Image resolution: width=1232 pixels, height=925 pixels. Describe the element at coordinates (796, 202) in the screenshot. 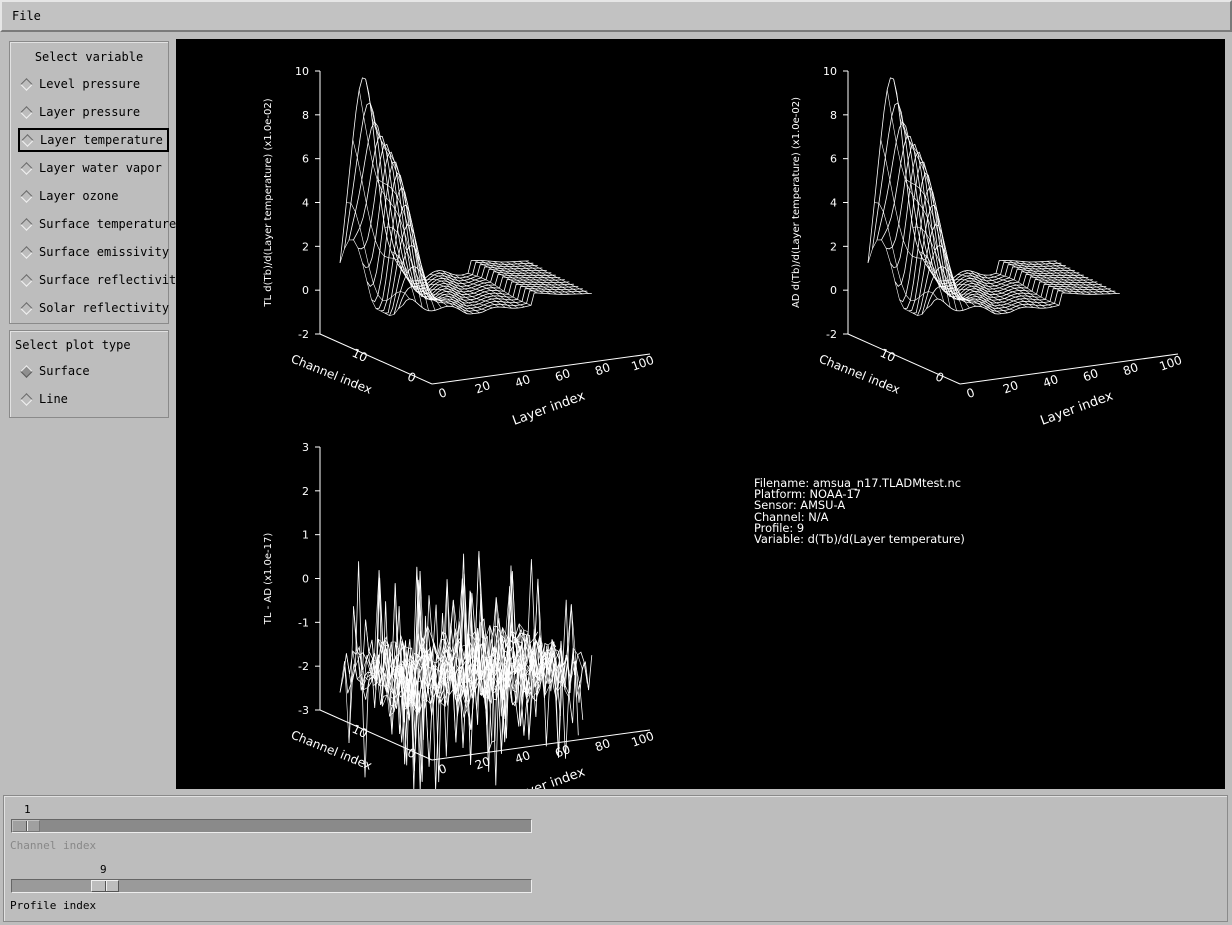

I see `z-axis-label: AD d(Tb)/d(Layer temperature) (x1.0e-02)` at that location.